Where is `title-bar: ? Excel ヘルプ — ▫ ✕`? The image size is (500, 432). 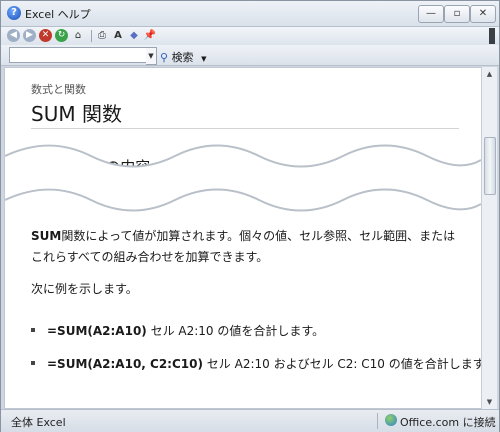 title-bar: ? Excel ヘルプ — ▫ ✕ is located at coordinates (250, 14).